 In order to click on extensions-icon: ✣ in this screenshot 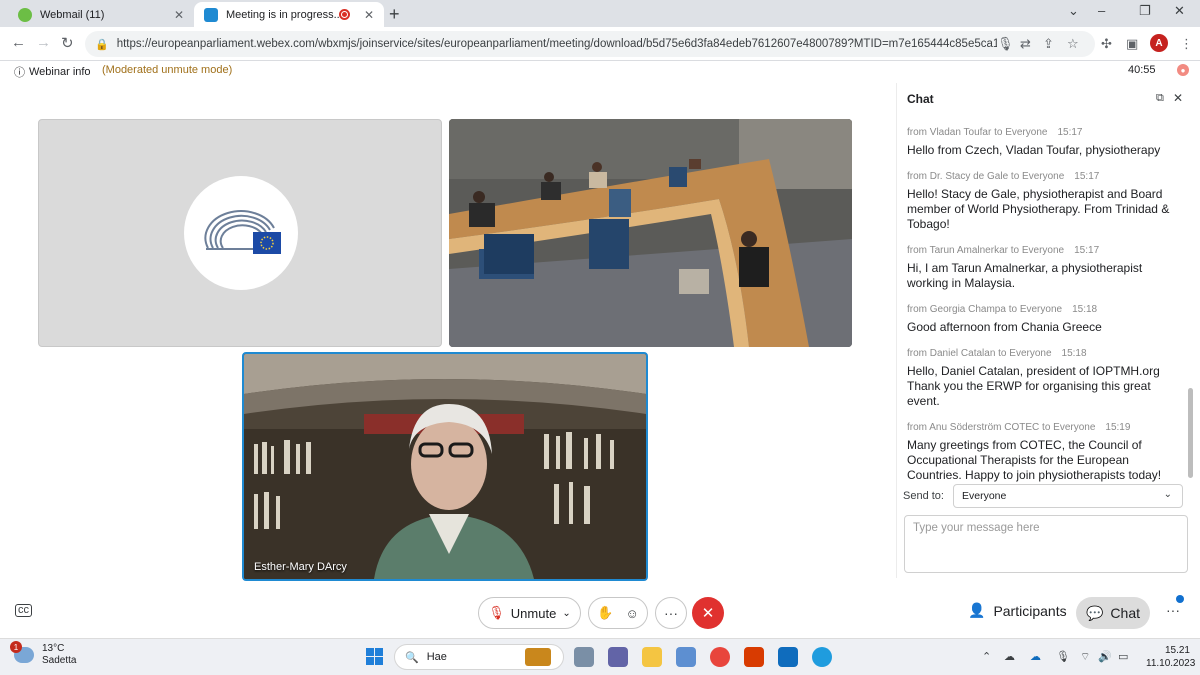, I will do `click(1106, 44)`.